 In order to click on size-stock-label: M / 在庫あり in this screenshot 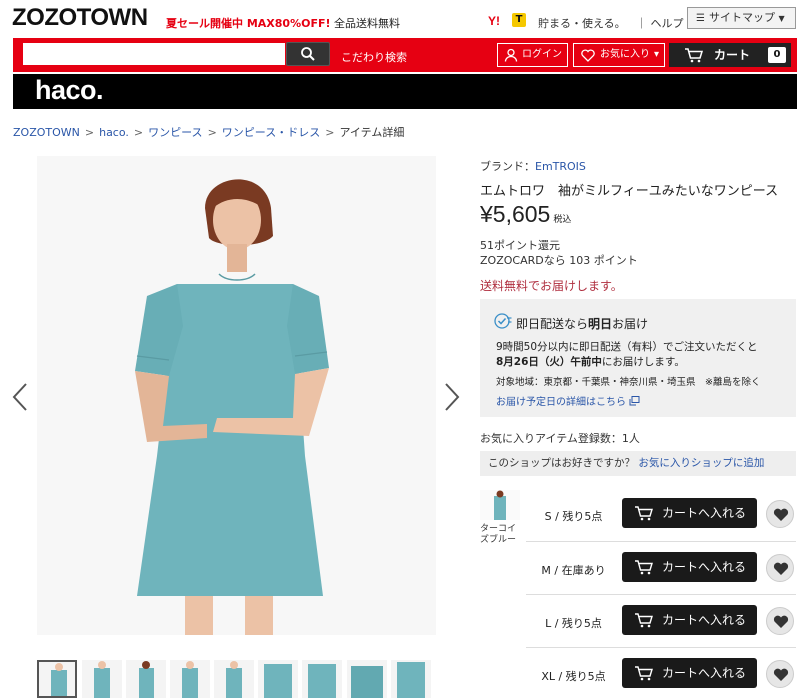, I will do `click(573, 570)`.